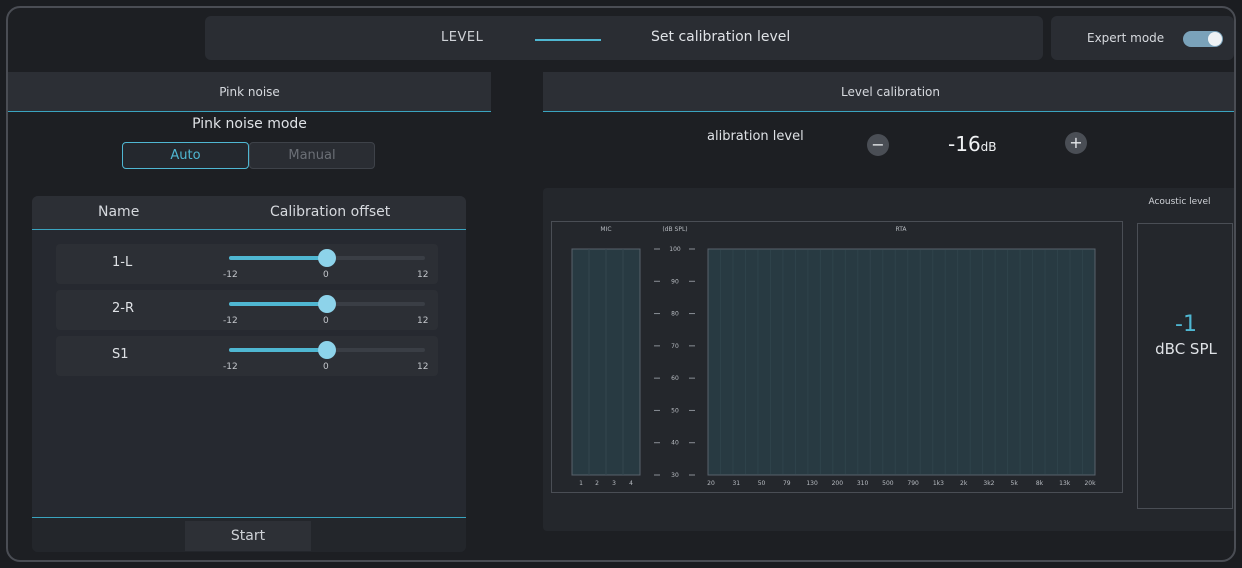 The width and height of the screenshot is (1242, 568). I want to click on table-header: Name Calibration offset, so click(249, 213).